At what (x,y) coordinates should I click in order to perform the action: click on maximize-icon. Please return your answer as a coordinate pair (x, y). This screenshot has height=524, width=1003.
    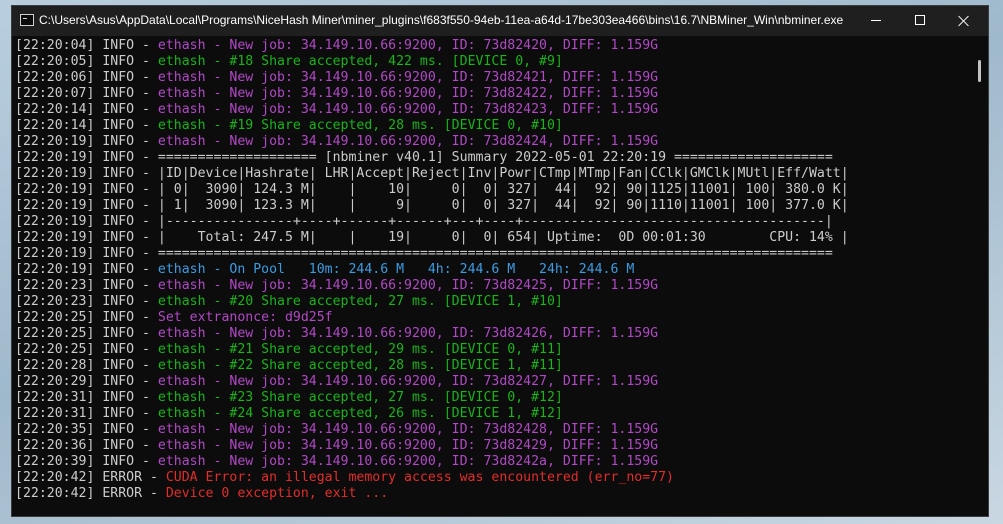
    Looking at the image, I should click on (920, 20).